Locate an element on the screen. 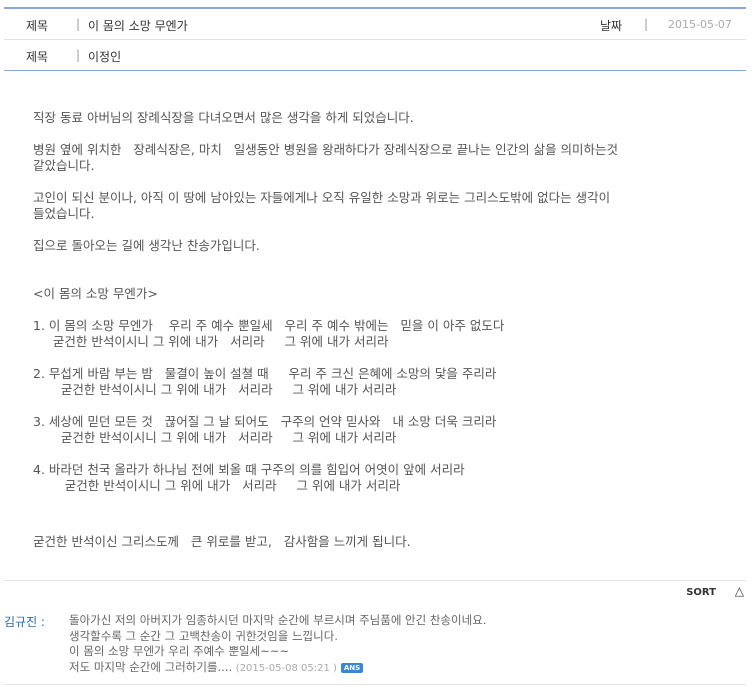  author-label: 제목 is located at coordinates (37, 57).